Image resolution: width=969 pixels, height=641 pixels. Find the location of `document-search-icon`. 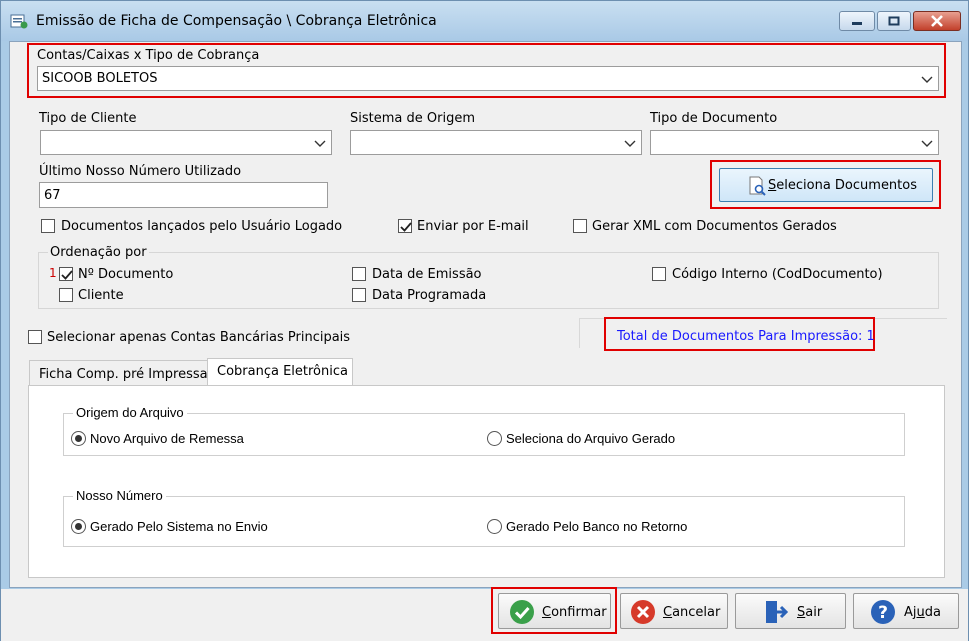

document-search-icon is located at coordinates (757, 186).